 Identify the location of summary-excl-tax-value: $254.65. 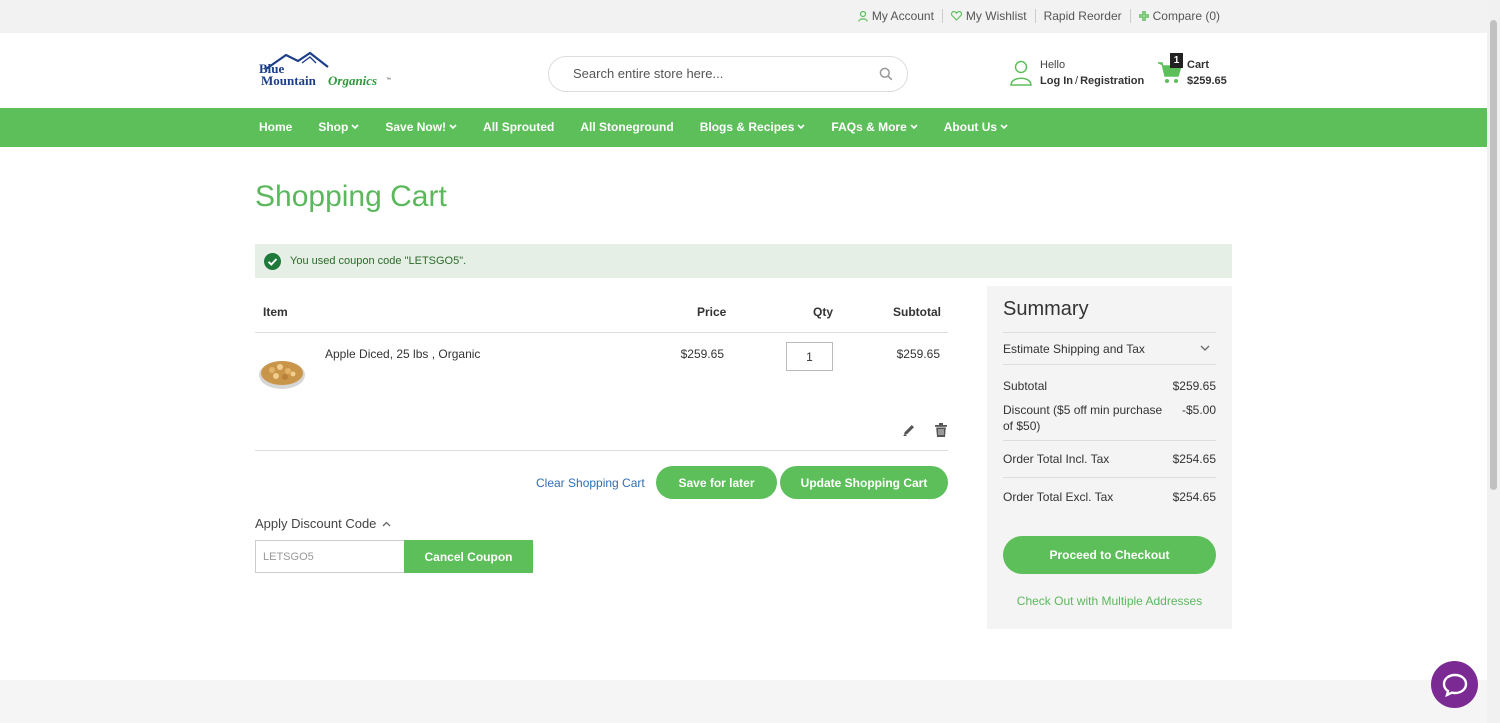
(1194, 497).